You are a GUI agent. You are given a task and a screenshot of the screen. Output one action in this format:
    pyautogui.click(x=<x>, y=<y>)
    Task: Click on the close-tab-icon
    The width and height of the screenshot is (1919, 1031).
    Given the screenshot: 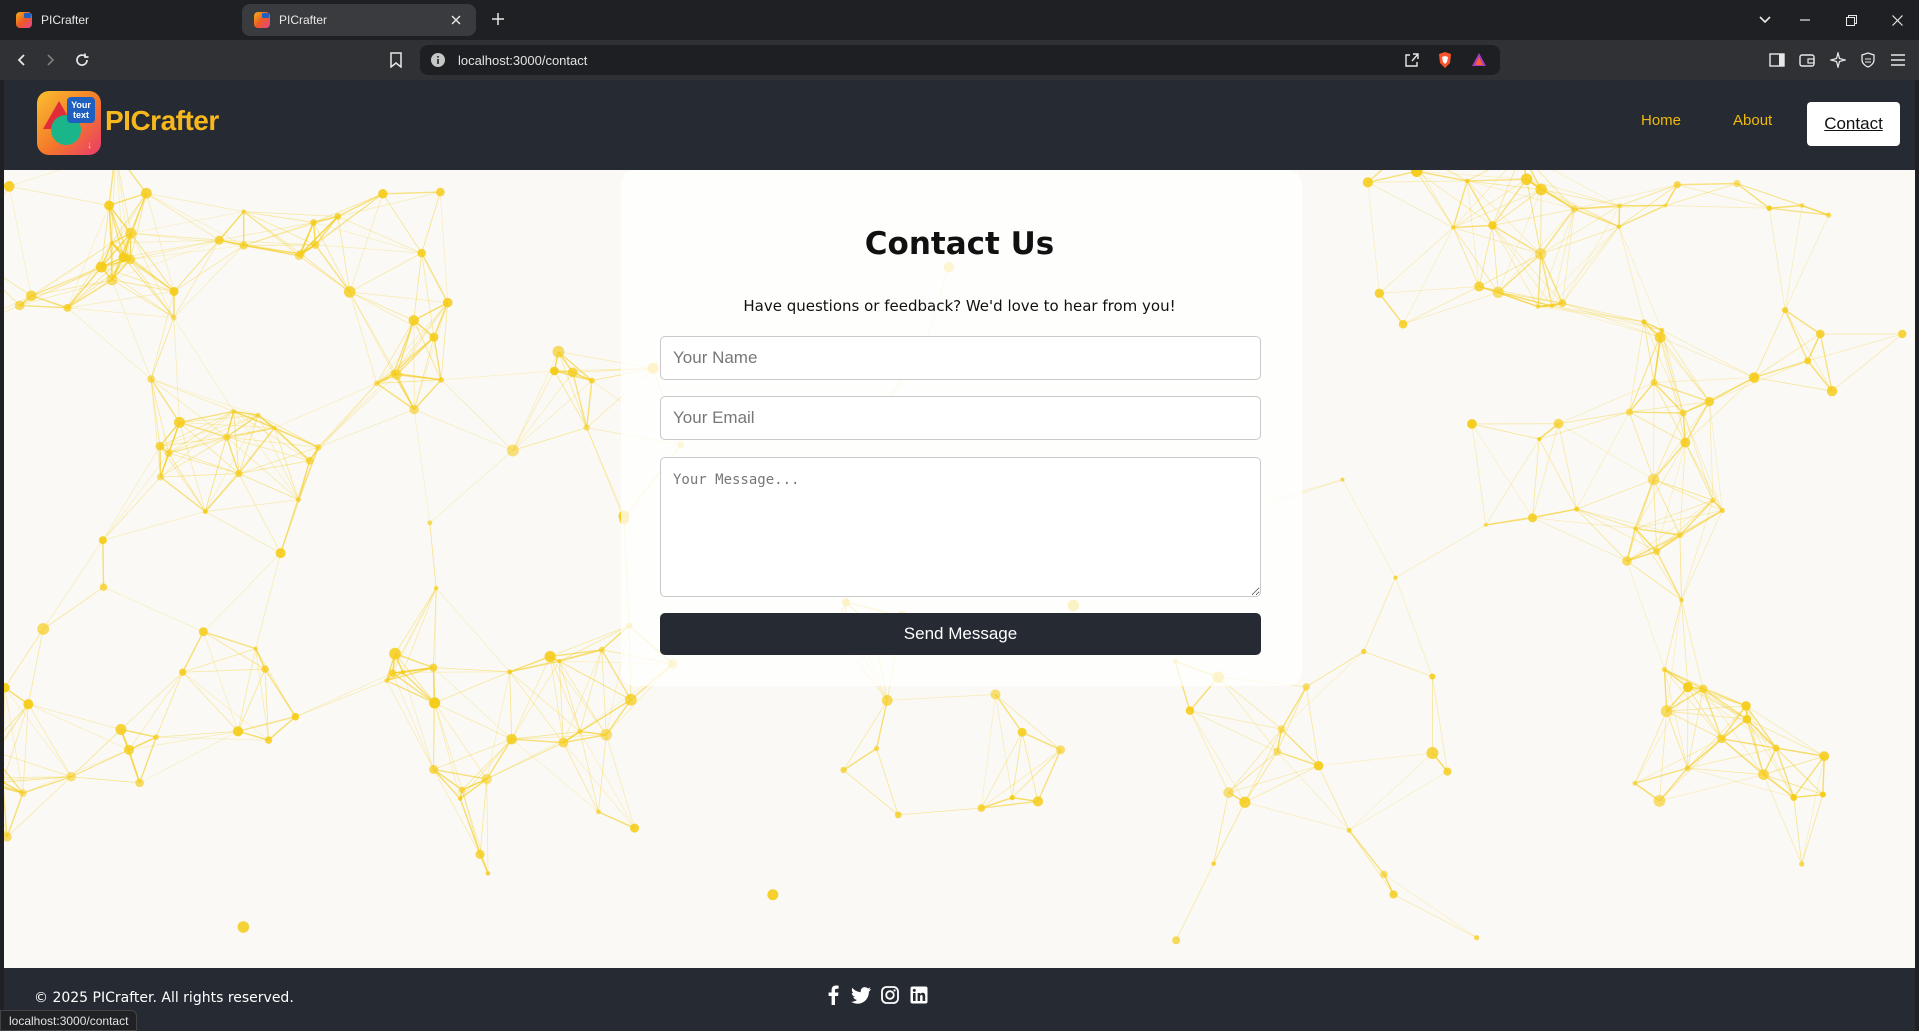 What is the action you would take?
    pyautogui.click(x=456, y=20)
    